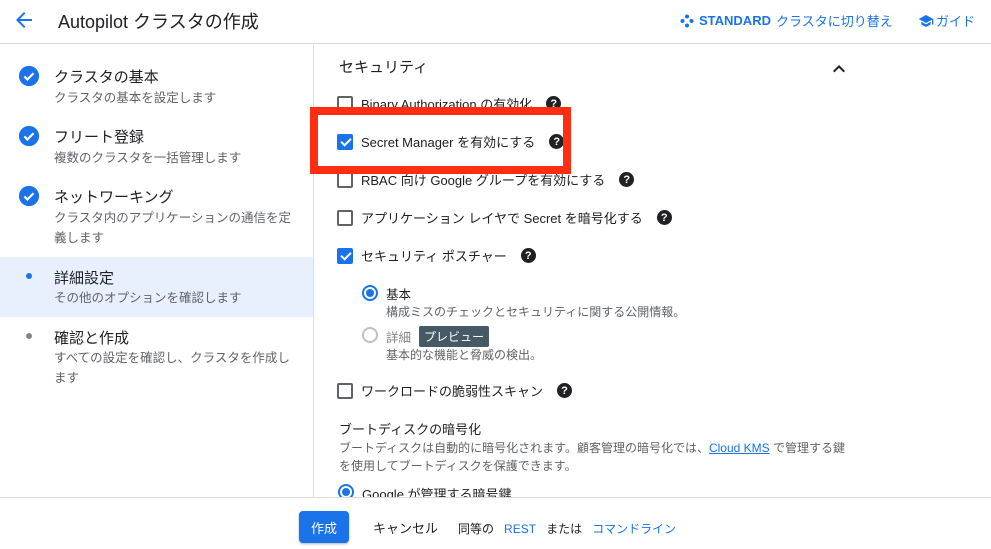 Image resolution: width=991 pixels, height=549 pixels. Describe the element at coordinates (437, 492) in the screenshot. I see `google-managed-key-label: Google が管理する暗号鍵` at that location.